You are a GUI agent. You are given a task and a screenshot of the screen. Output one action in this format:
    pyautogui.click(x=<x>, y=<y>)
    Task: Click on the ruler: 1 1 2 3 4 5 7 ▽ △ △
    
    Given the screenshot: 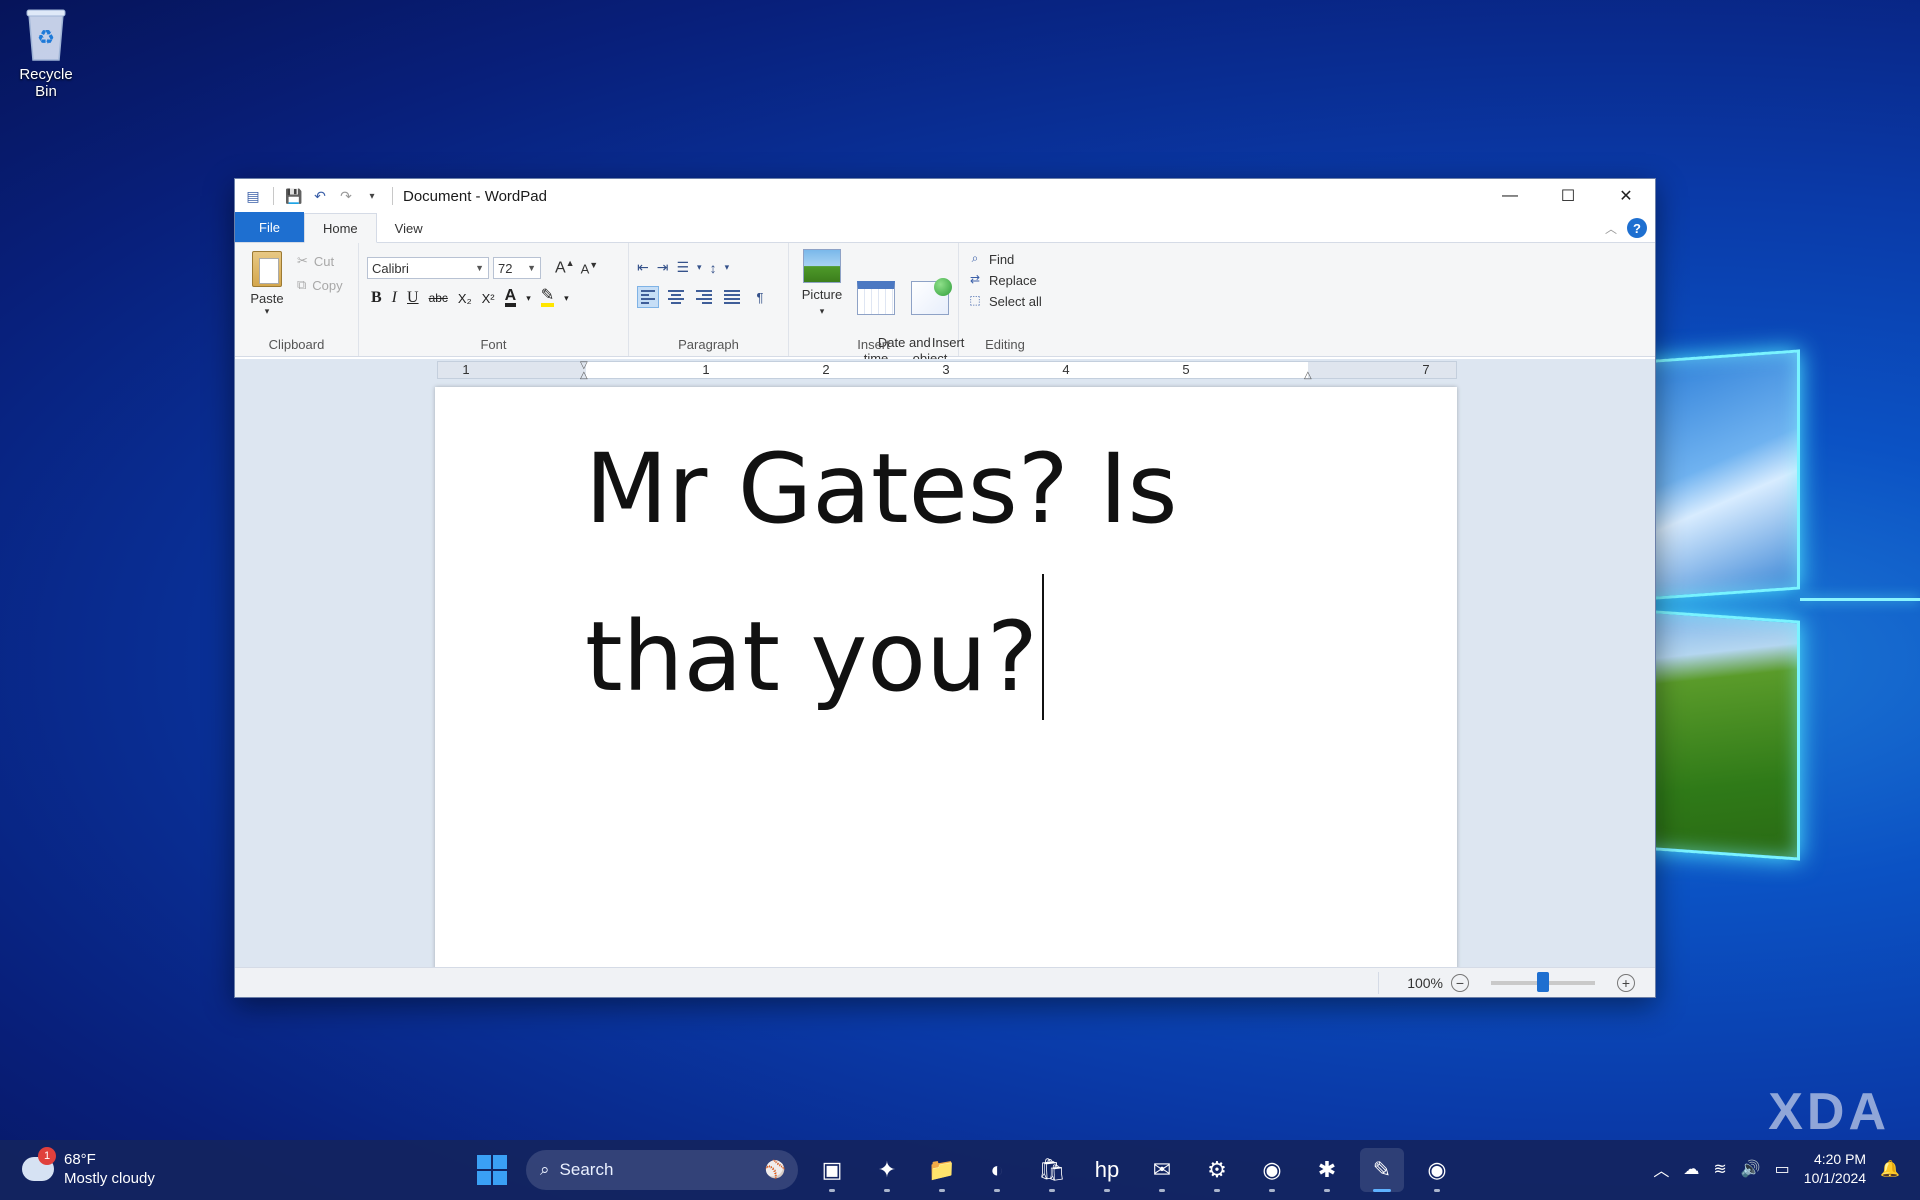 What is the action you would take?
    pyautogui.click(x=947, y=370)
    